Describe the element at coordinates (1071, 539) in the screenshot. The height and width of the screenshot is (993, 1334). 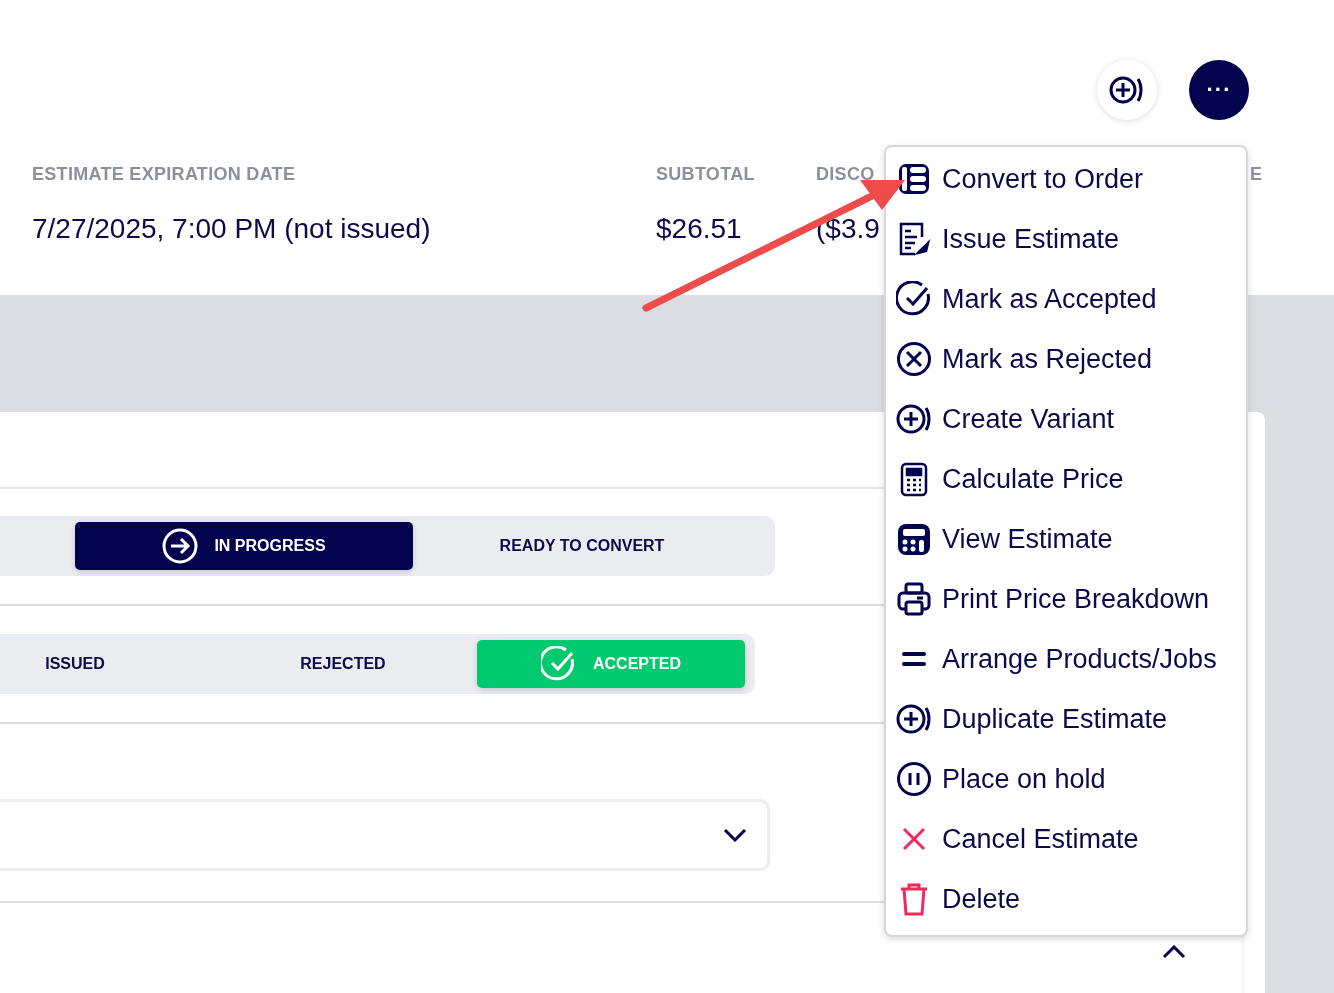
I see `menu-item: View Estimate` at that location.